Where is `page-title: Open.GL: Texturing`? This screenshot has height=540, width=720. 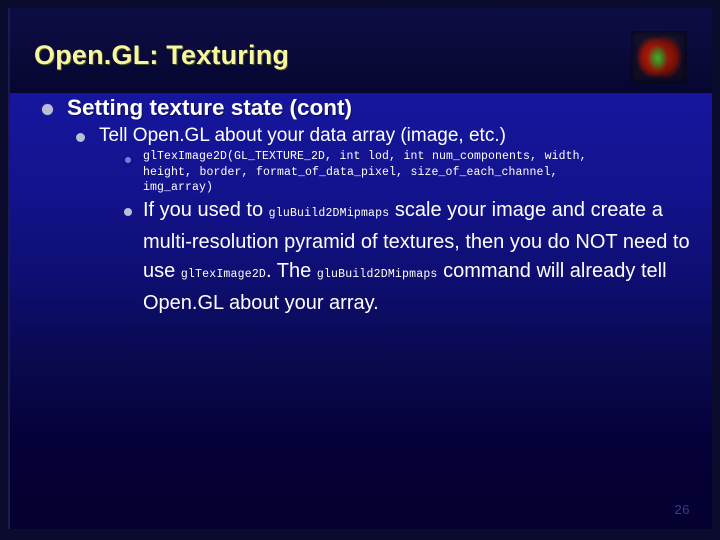
page-title: Open.GL: Texturing is located at coordinates (162, 55).